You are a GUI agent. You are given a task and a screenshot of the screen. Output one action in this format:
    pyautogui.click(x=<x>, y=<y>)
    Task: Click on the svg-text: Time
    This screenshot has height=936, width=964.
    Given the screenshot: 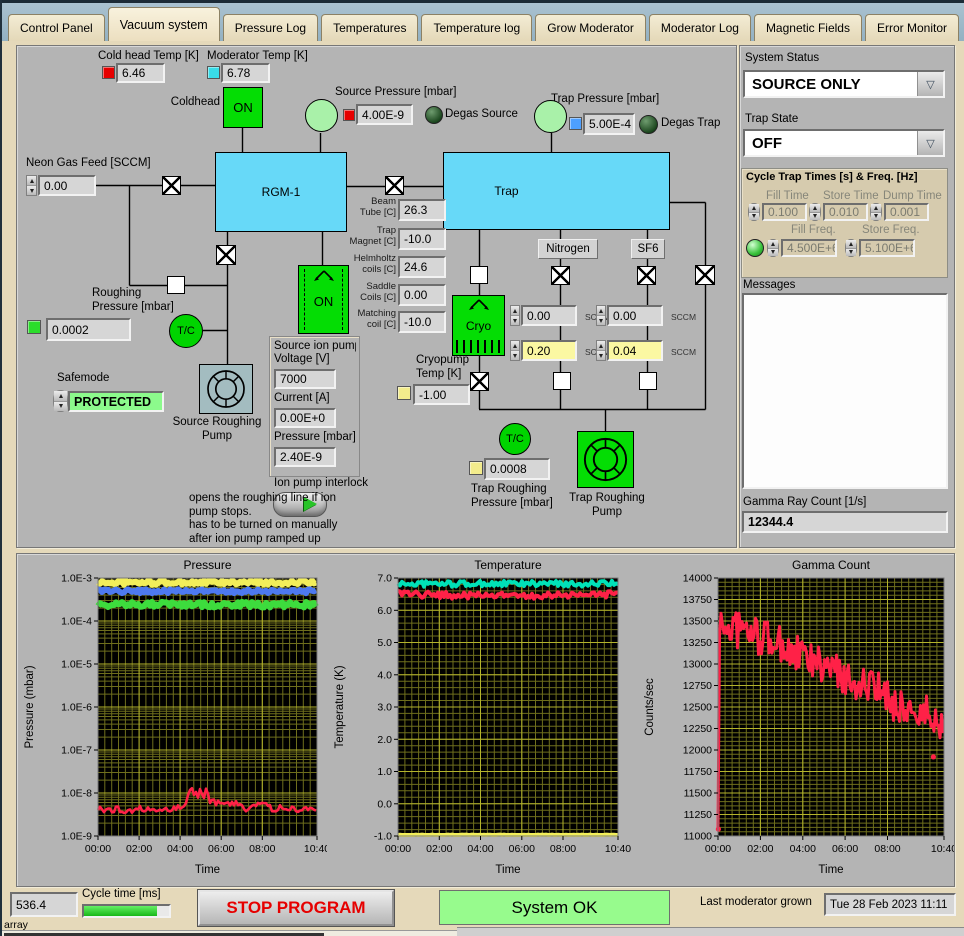 What is the action you would take?
    pyautogui.click(x=830, y=870)
    